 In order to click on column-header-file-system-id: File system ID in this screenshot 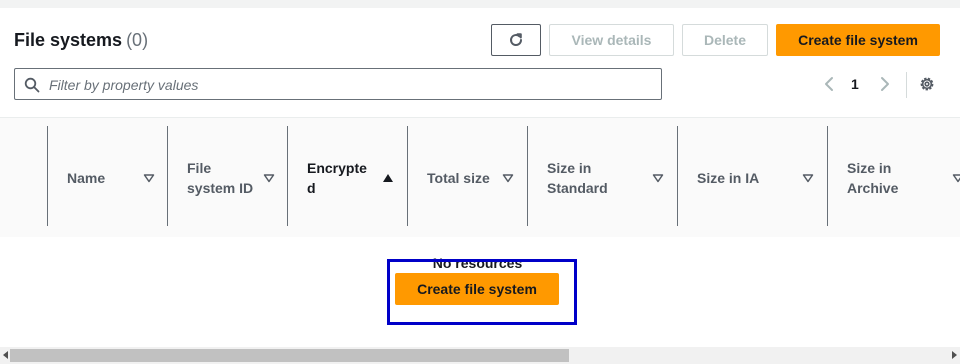, I will do `click(227, 177)`.